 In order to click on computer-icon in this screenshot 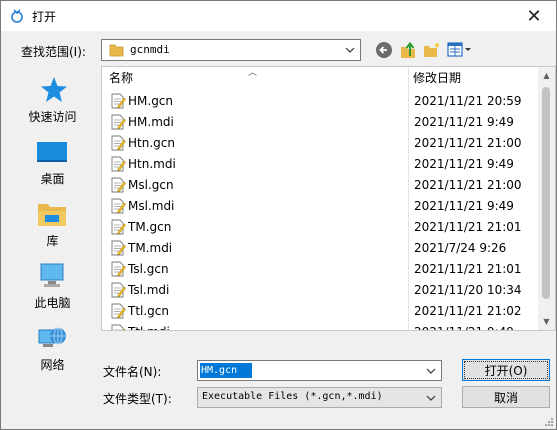, I will do `click(52, 275)`.